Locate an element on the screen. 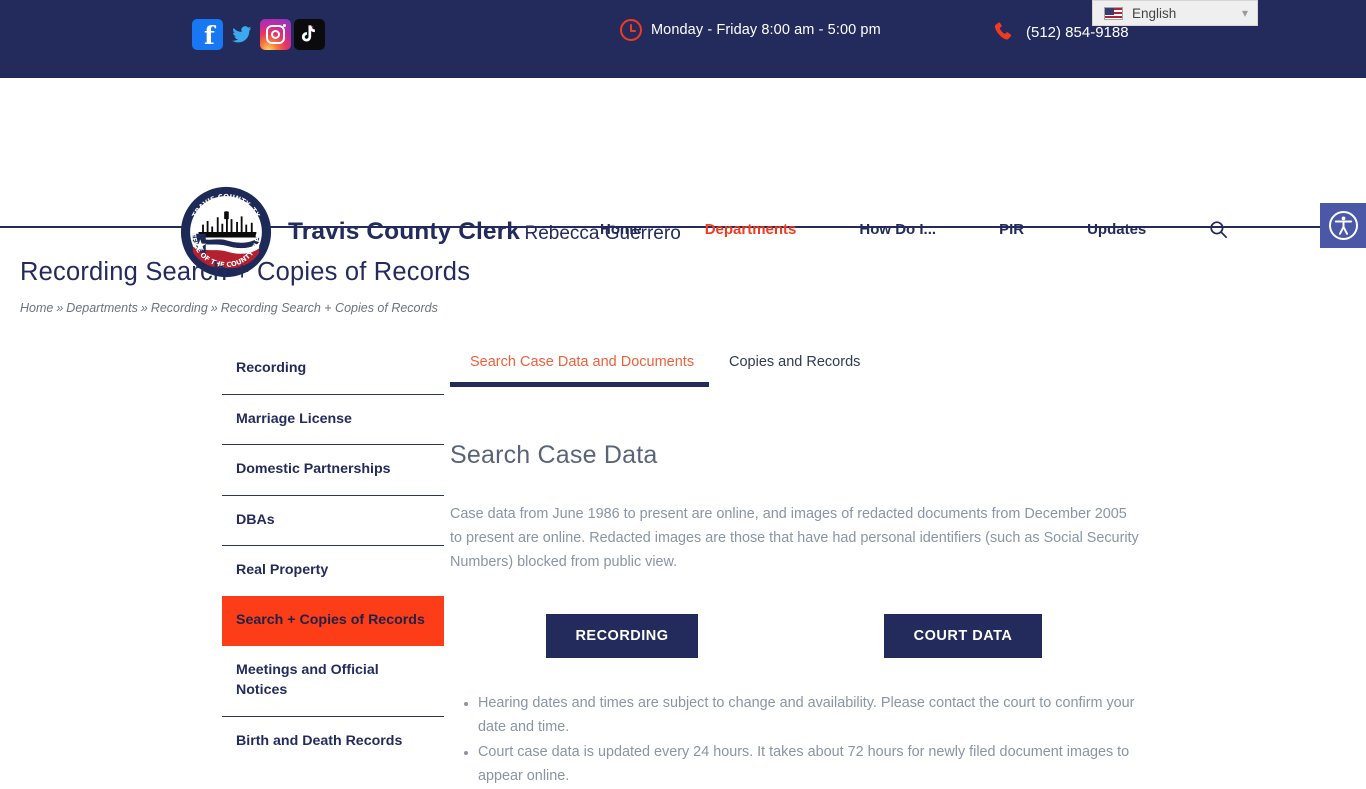 The height and width of the screenshot is (789, 1366). phone-number-text: (512) 854-9188 is located at coordinates (1077, 32).